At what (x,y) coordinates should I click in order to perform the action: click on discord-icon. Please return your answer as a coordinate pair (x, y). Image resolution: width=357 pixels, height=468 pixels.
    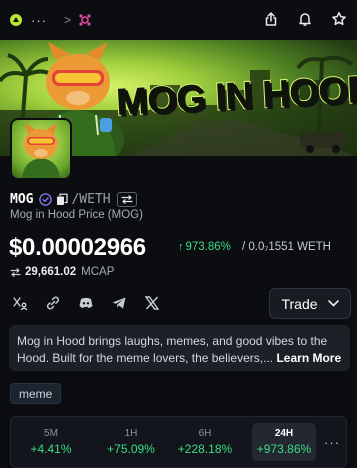
    Looking at the image, I should click on (86, 303).